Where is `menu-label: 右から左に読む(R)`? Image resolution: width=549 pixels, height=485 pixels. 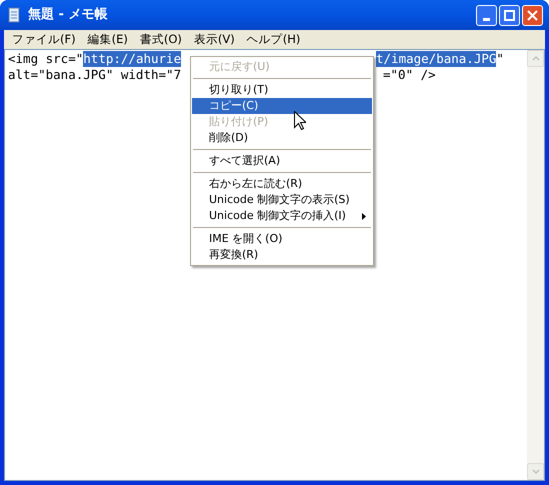
menu-label: 右から左に読む(R) is located at coordinates (255, 184).